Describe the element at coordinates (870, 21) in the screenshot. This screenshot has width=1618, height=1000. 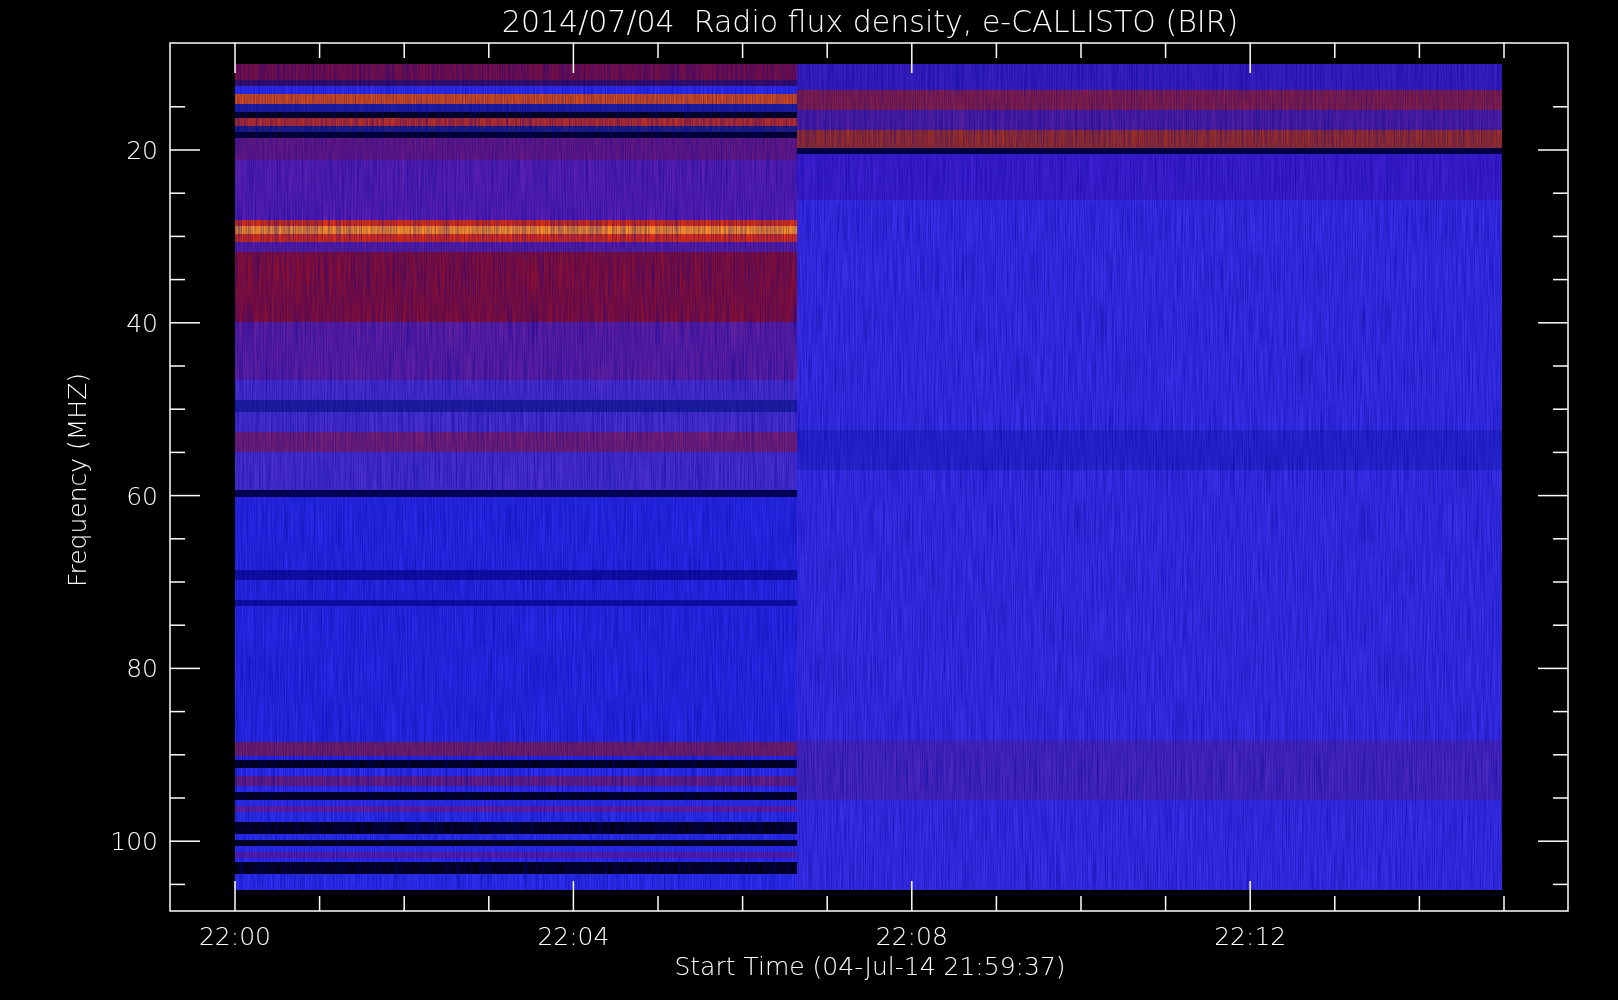
I see `plot-title: 2014/07/04 Radio flux density, e-CALLISTO (BIR)` at that location.